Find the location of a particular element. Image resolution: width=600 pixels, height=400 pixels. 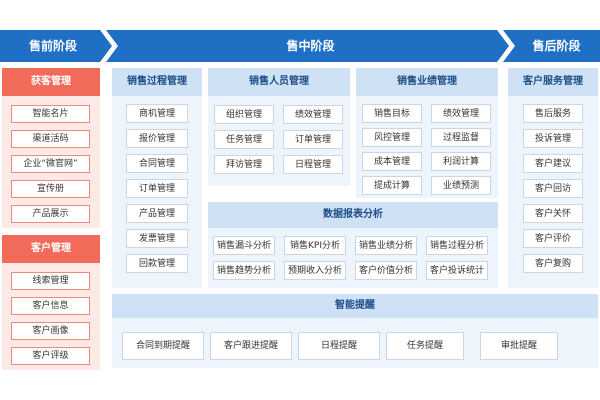

service-item: 投诉管理 is located at coordinates (553, 138).